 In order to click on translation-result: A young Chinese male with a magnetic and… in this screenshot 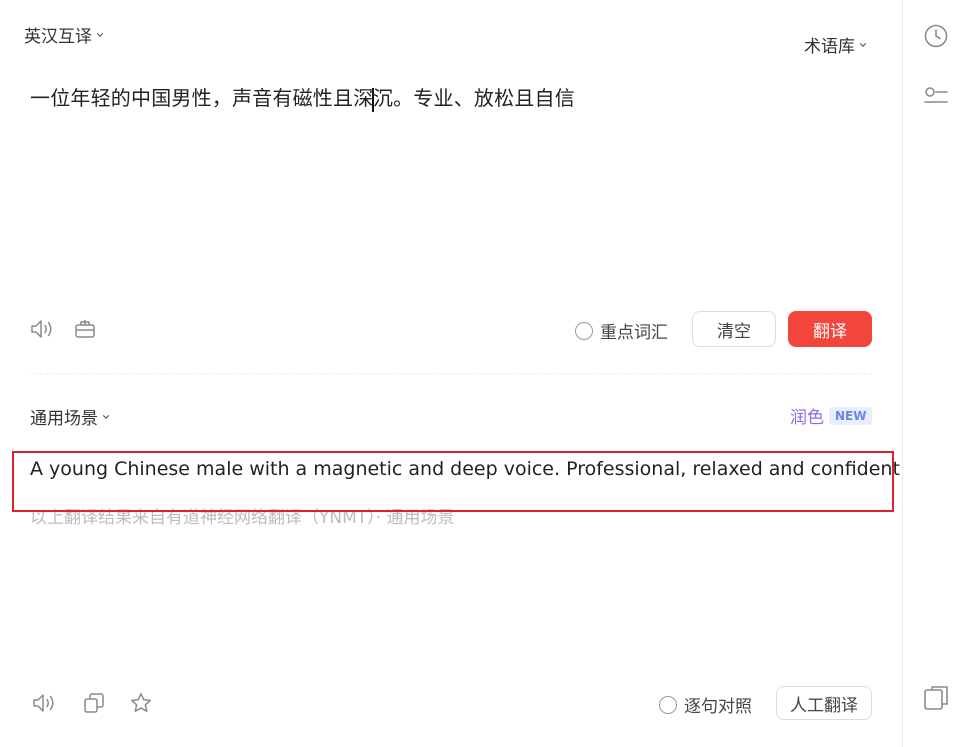, I will do `click(465, 469)`.